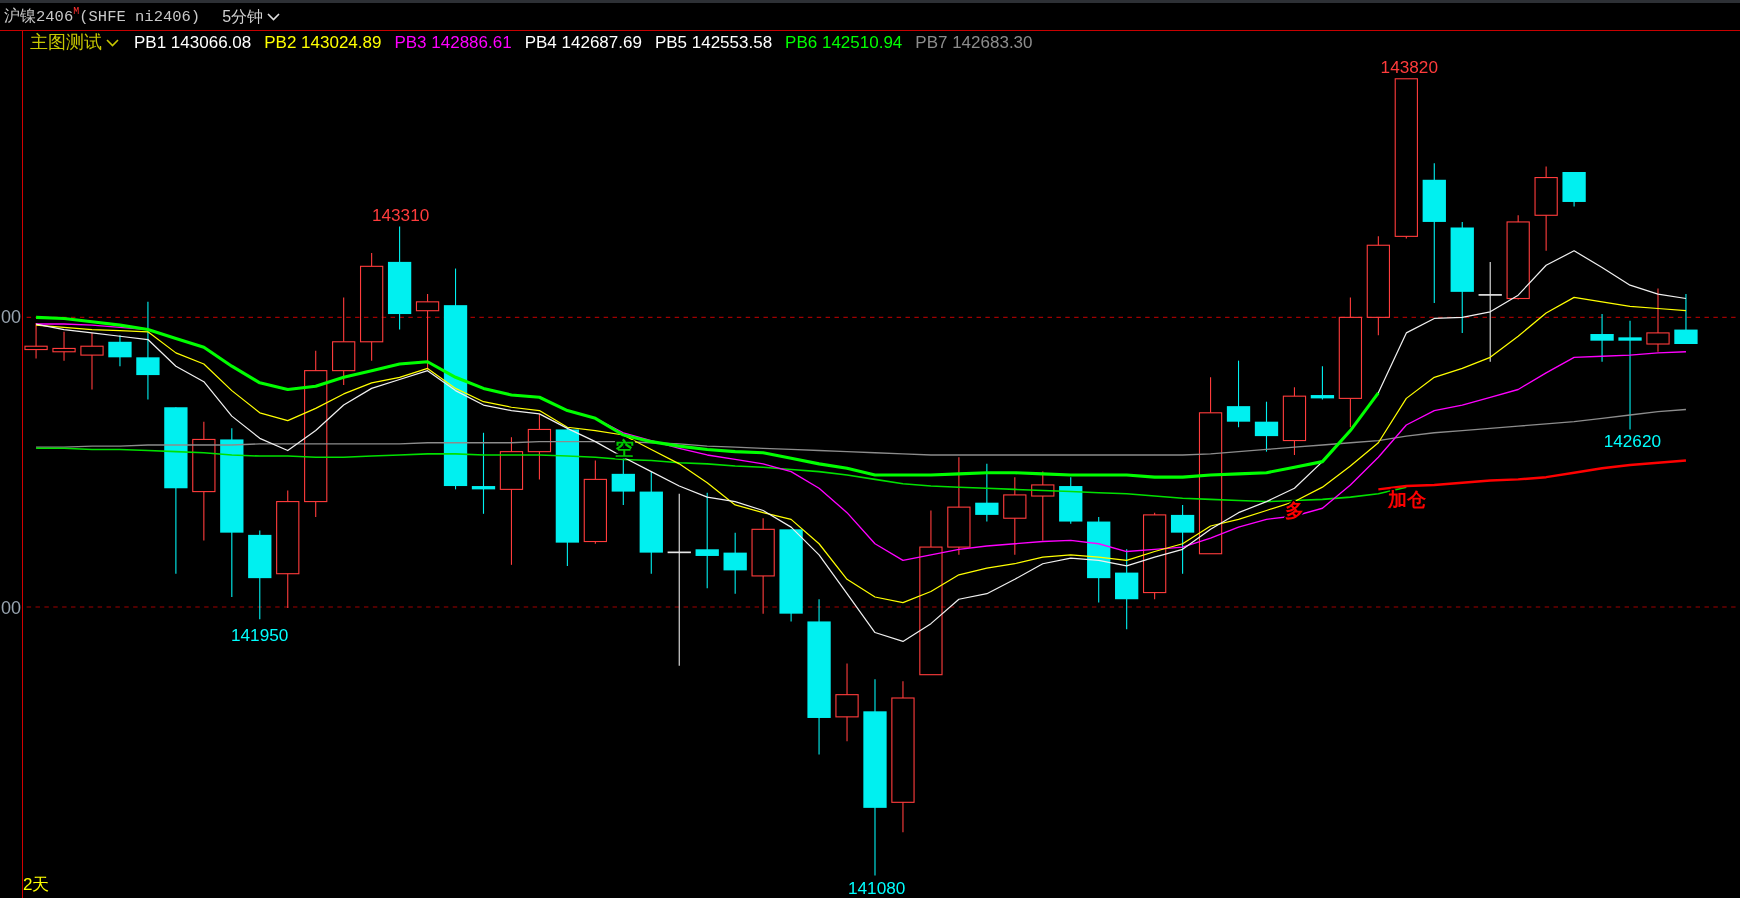  Describe the element at coordinates (36, 885) in the screenshot. I see `range-label: 2天` at that location.